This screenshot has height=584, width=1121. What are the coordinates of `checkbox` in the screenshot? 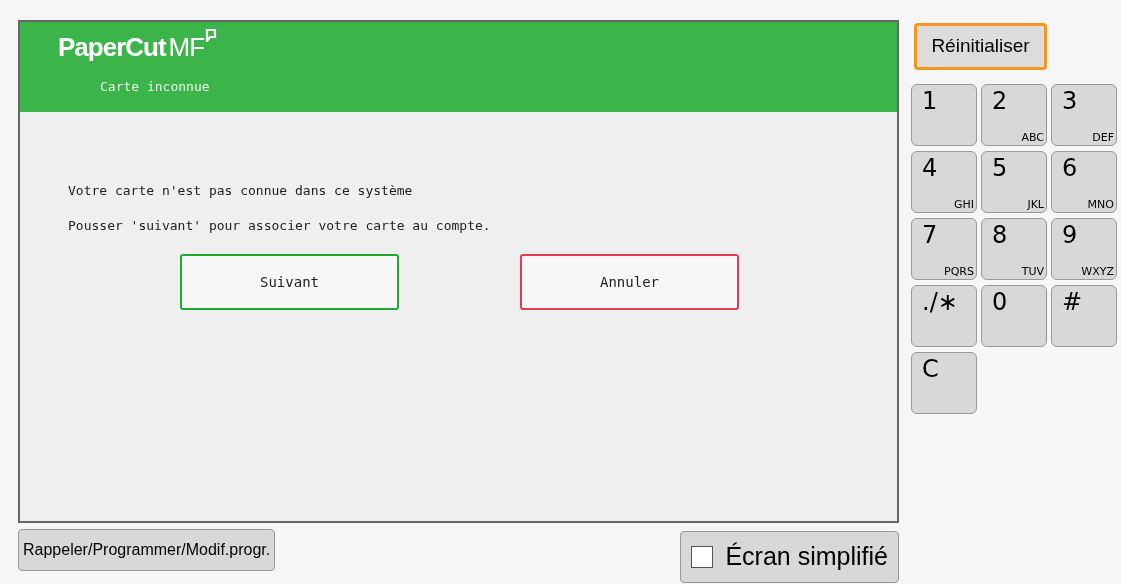 It's located at (702, 556).